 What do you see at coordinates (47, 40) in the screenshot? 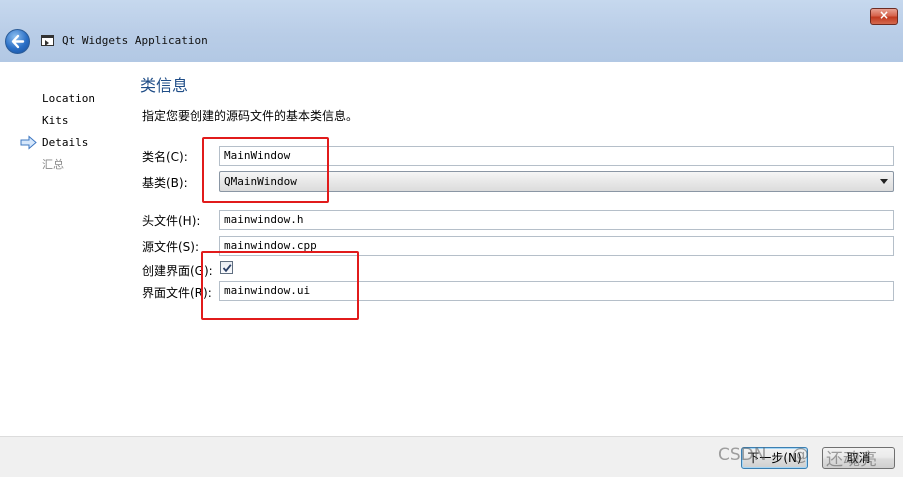
I see `app-window-icon` at bounding box center [47, 40].